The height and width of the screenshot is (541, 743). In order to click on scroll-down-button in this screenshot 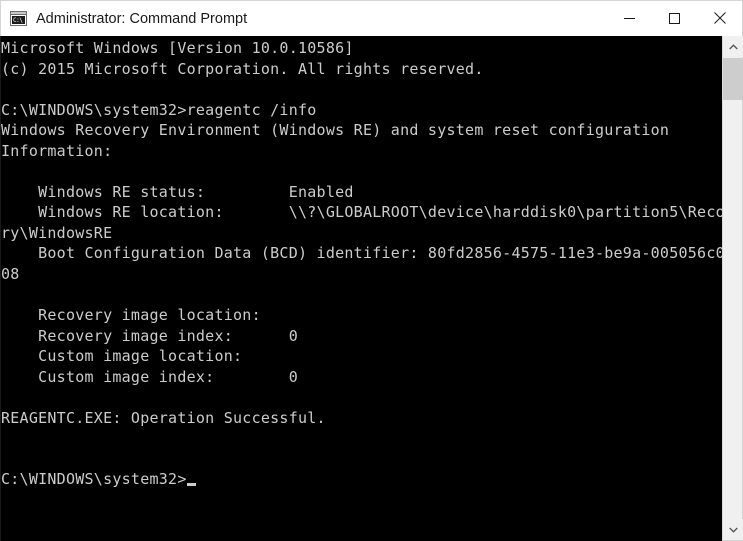, I will do `click(733, 529)`.